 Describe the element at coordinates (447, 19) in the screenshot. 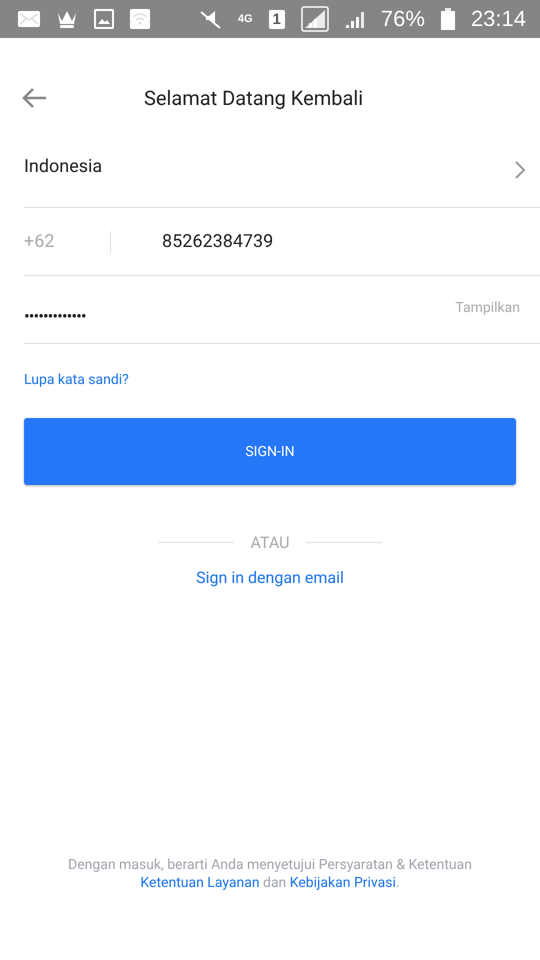

I see `battery-icon` at that location.